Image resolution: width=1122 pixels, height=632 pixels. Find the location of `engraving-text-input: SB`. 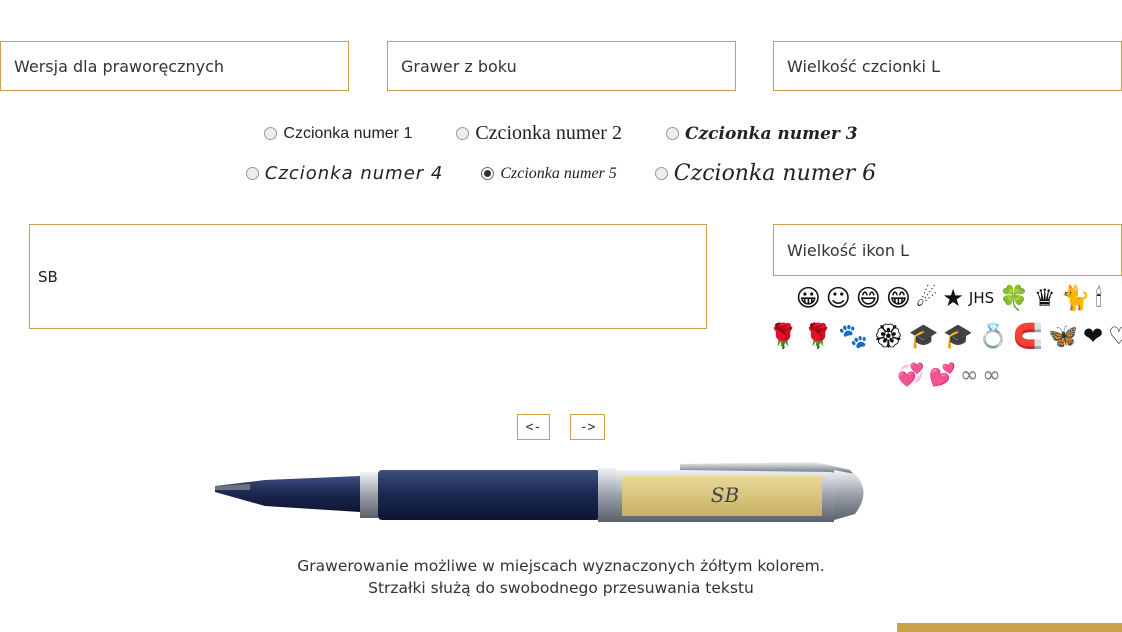

engraving-text-input: SB is located at coordinates (368, 276).